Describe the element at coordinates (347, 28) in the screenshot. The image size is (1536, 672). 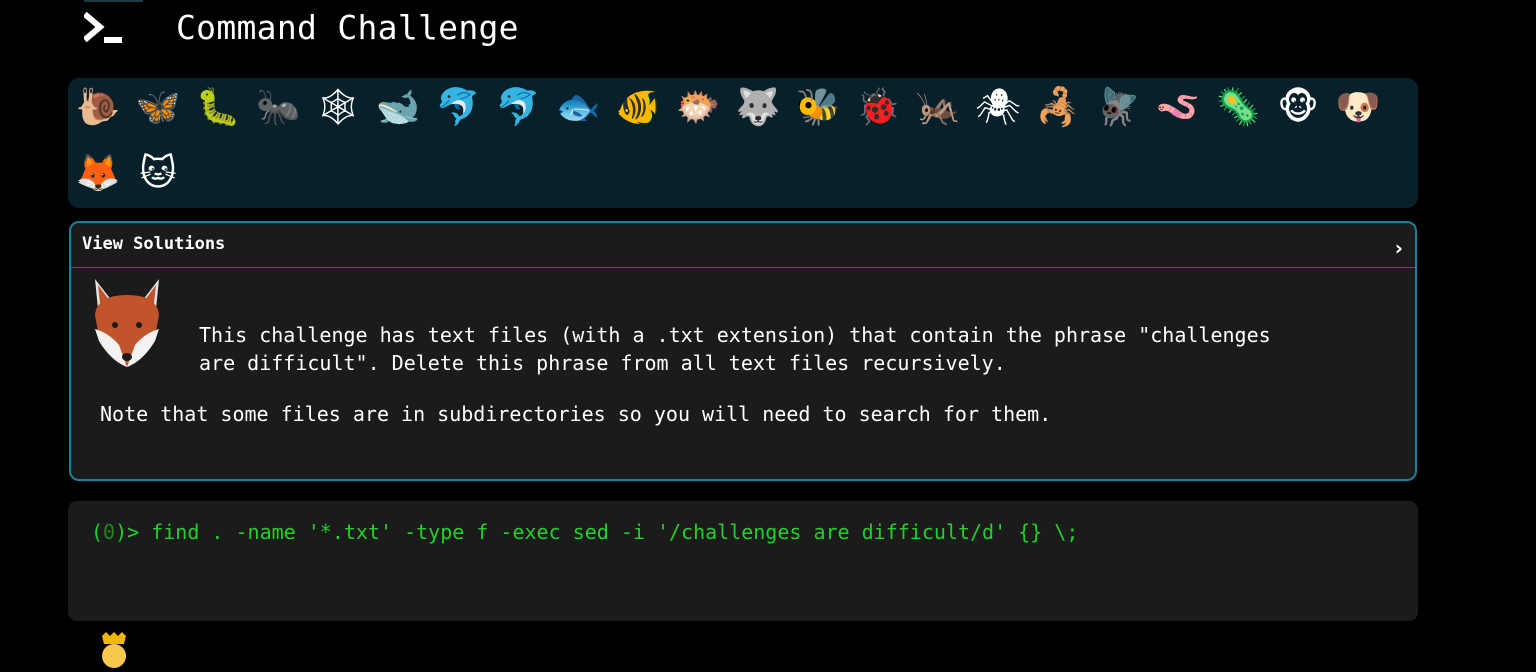
I see `app-title: Command Challenge` at that location.